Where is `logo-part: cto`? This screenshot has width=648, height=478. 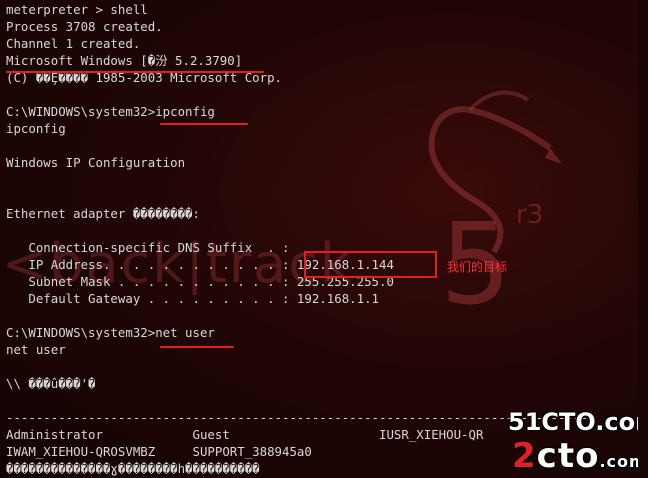
logo-part: cto is located at coordinates (568, 456).